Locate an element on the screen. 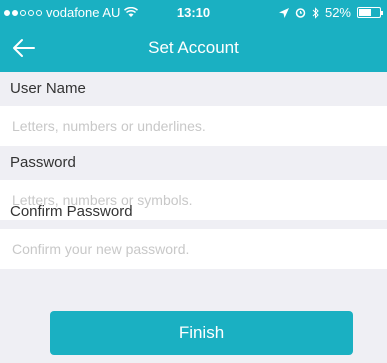 The height and width of the screenshot is (363, 387). username-input is located at coordinates (193, 126).